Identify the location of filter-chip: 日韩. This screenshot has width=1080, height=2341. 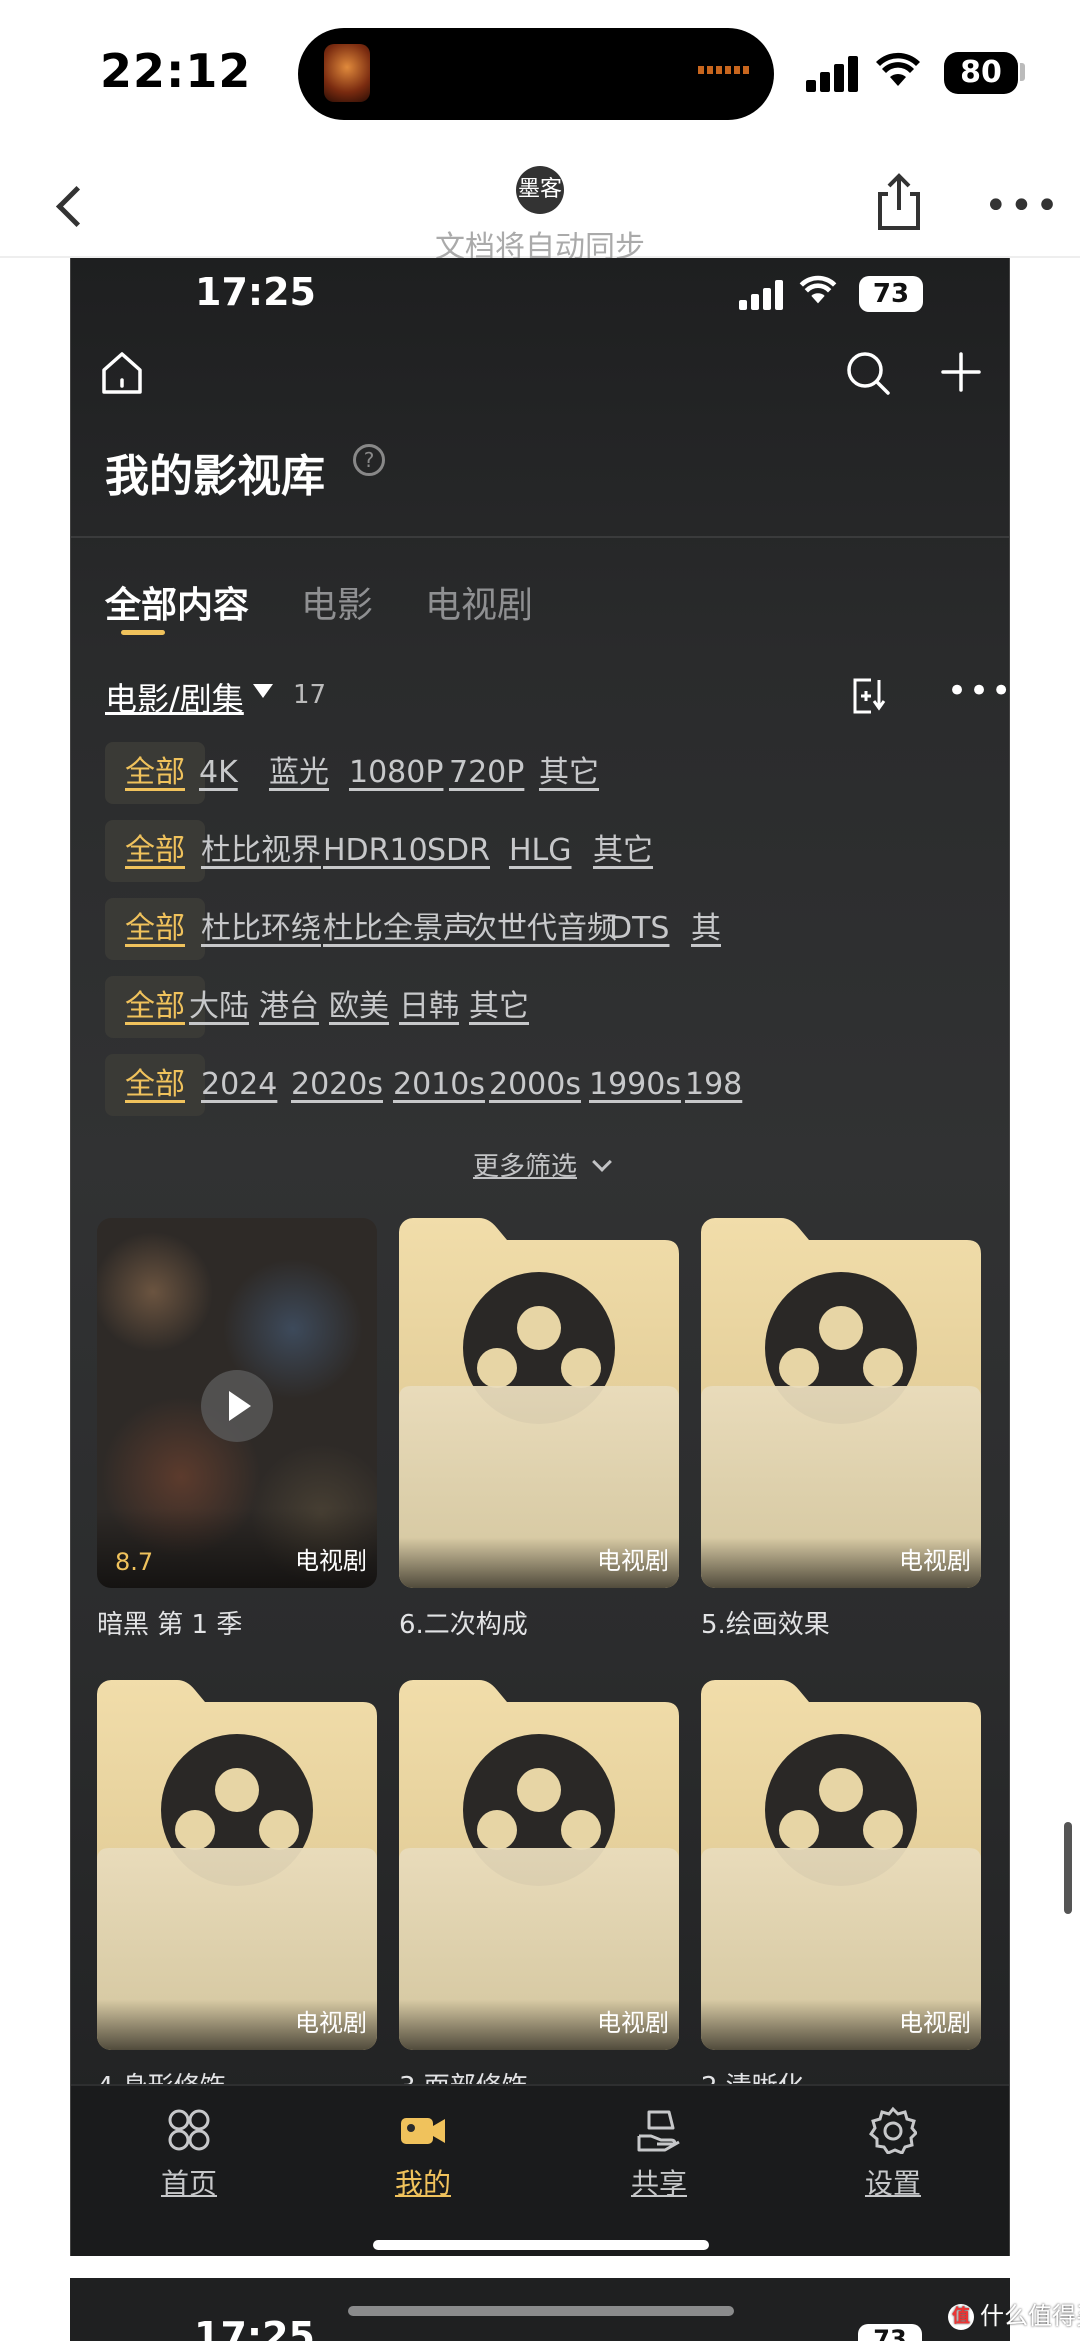
(429, 1007).